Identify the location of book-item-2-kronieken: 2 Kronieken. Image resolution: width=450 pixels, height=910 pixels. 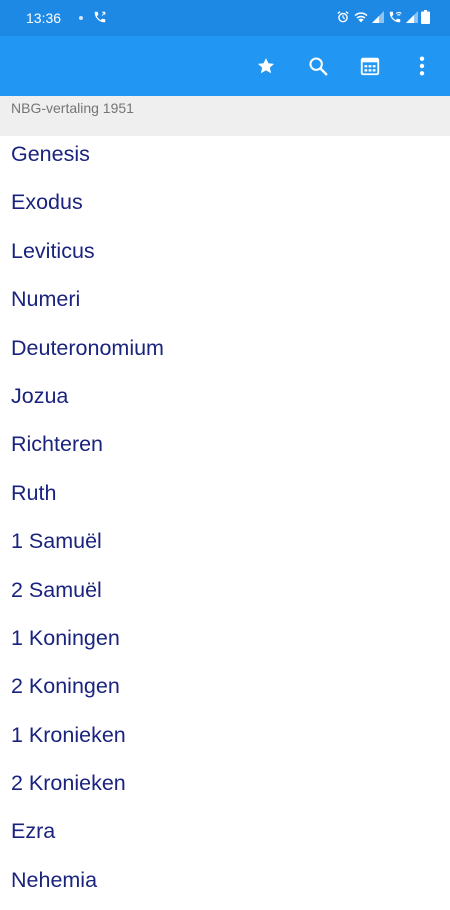
(230, 789).